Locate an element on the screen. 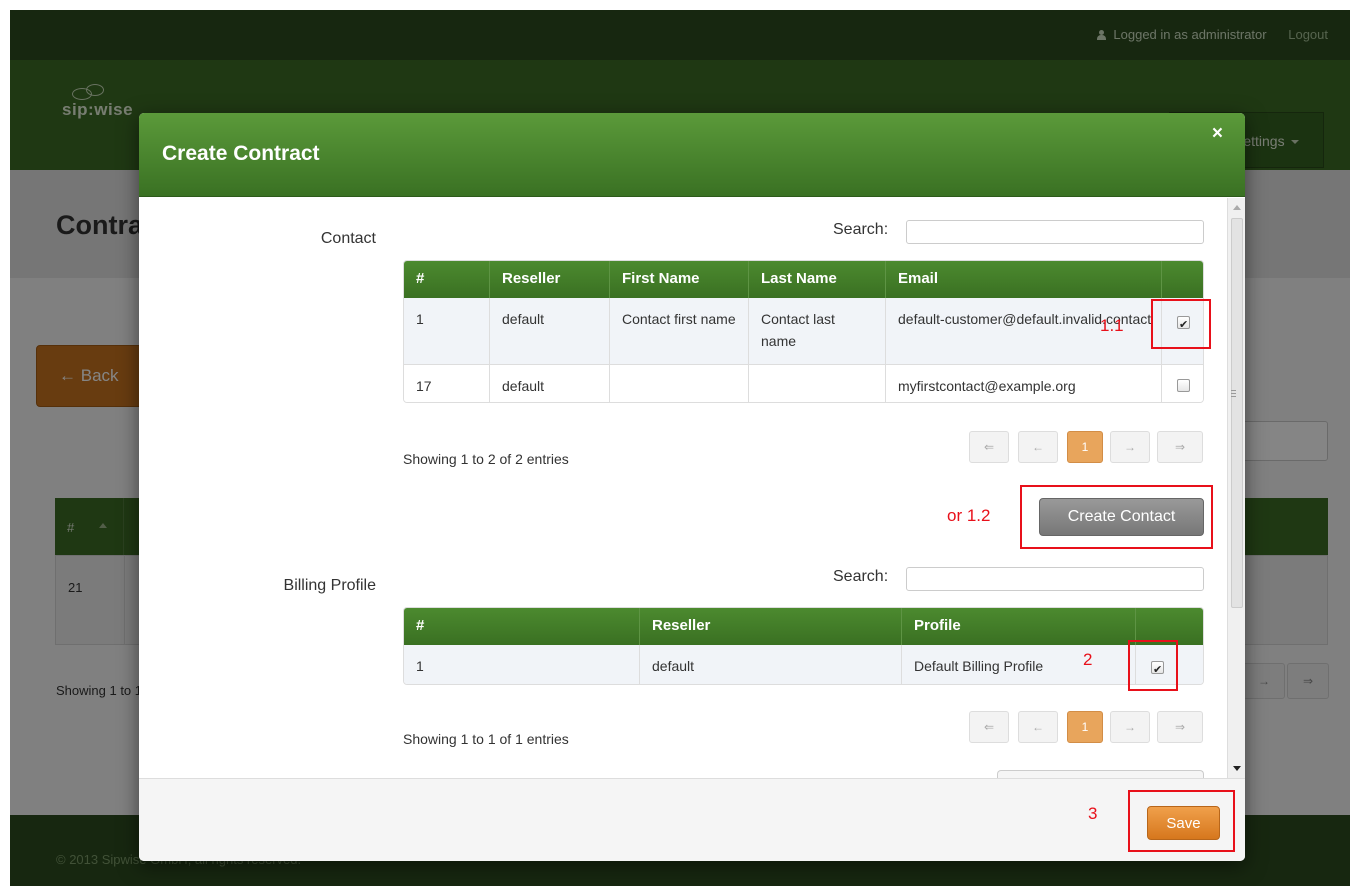 The image size is (1360, 886). modal-header: Create Contract × is located at coordinates (692, 155).